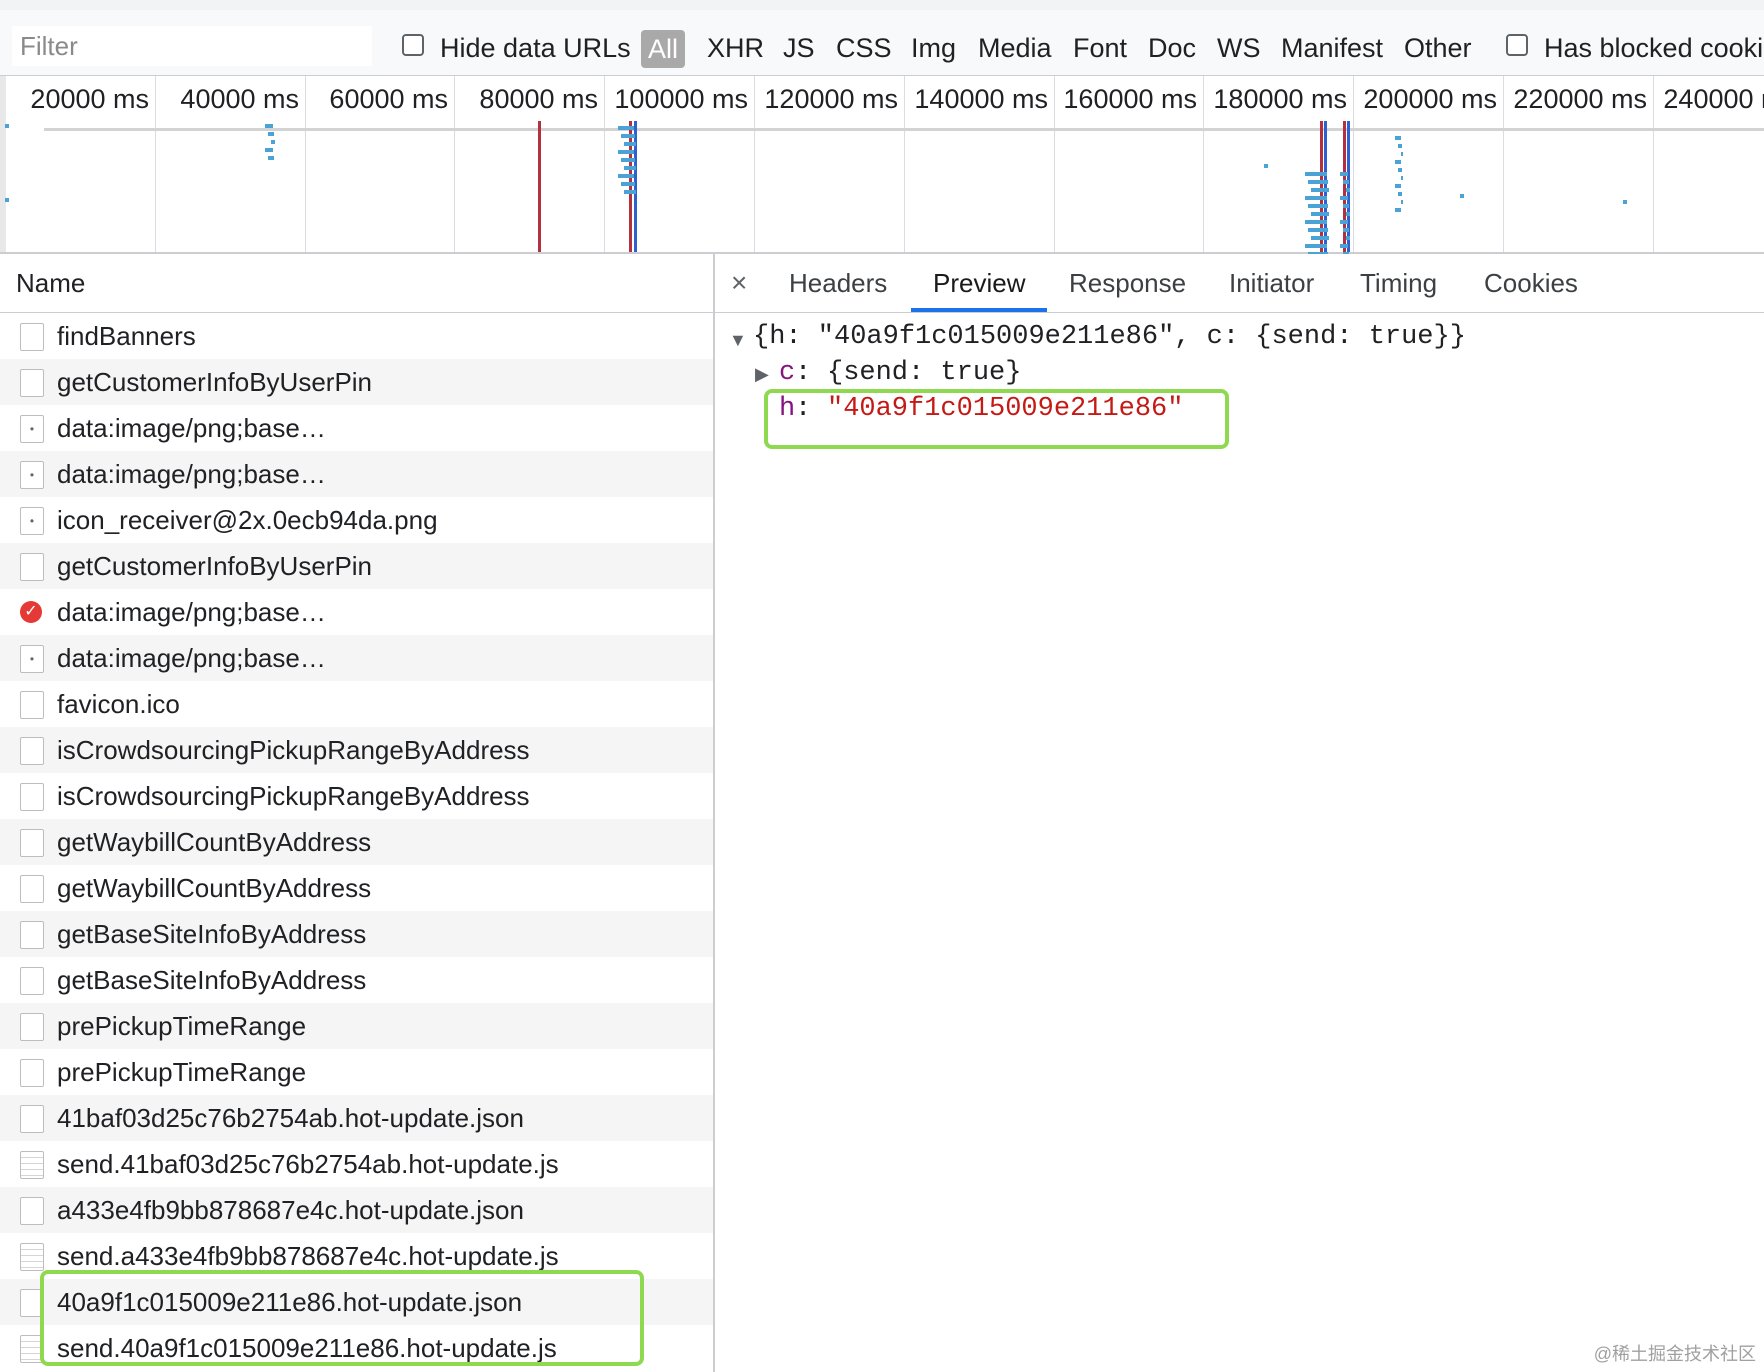  Describe the element at coordinates (838, 283) in the screenshot. I see `tab-headers: Headers` at that location.